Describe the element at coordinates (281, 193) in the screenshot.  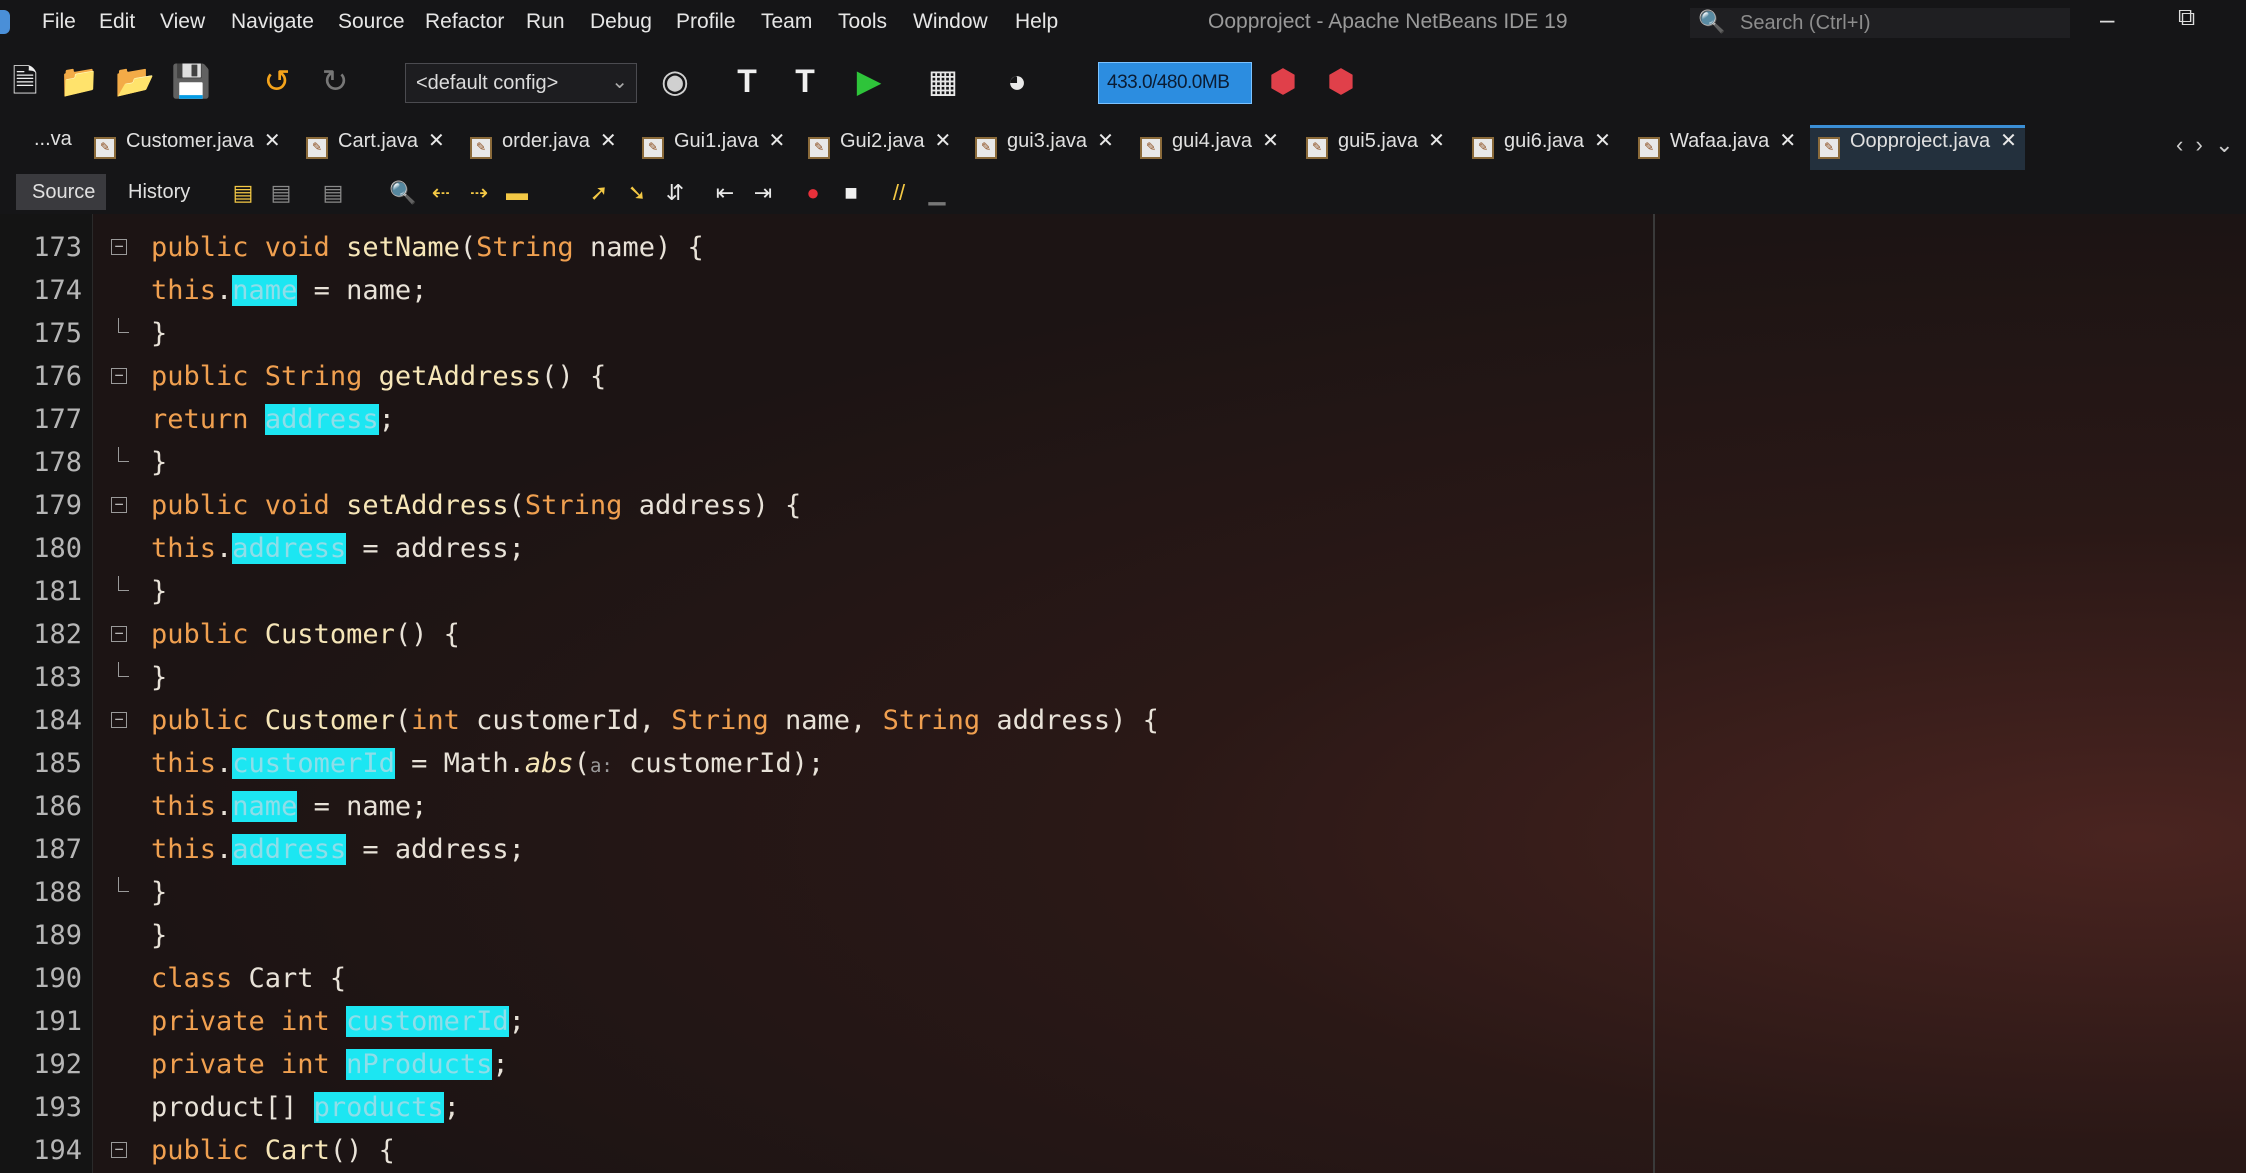
I see `back-icon: ▤` at that location.